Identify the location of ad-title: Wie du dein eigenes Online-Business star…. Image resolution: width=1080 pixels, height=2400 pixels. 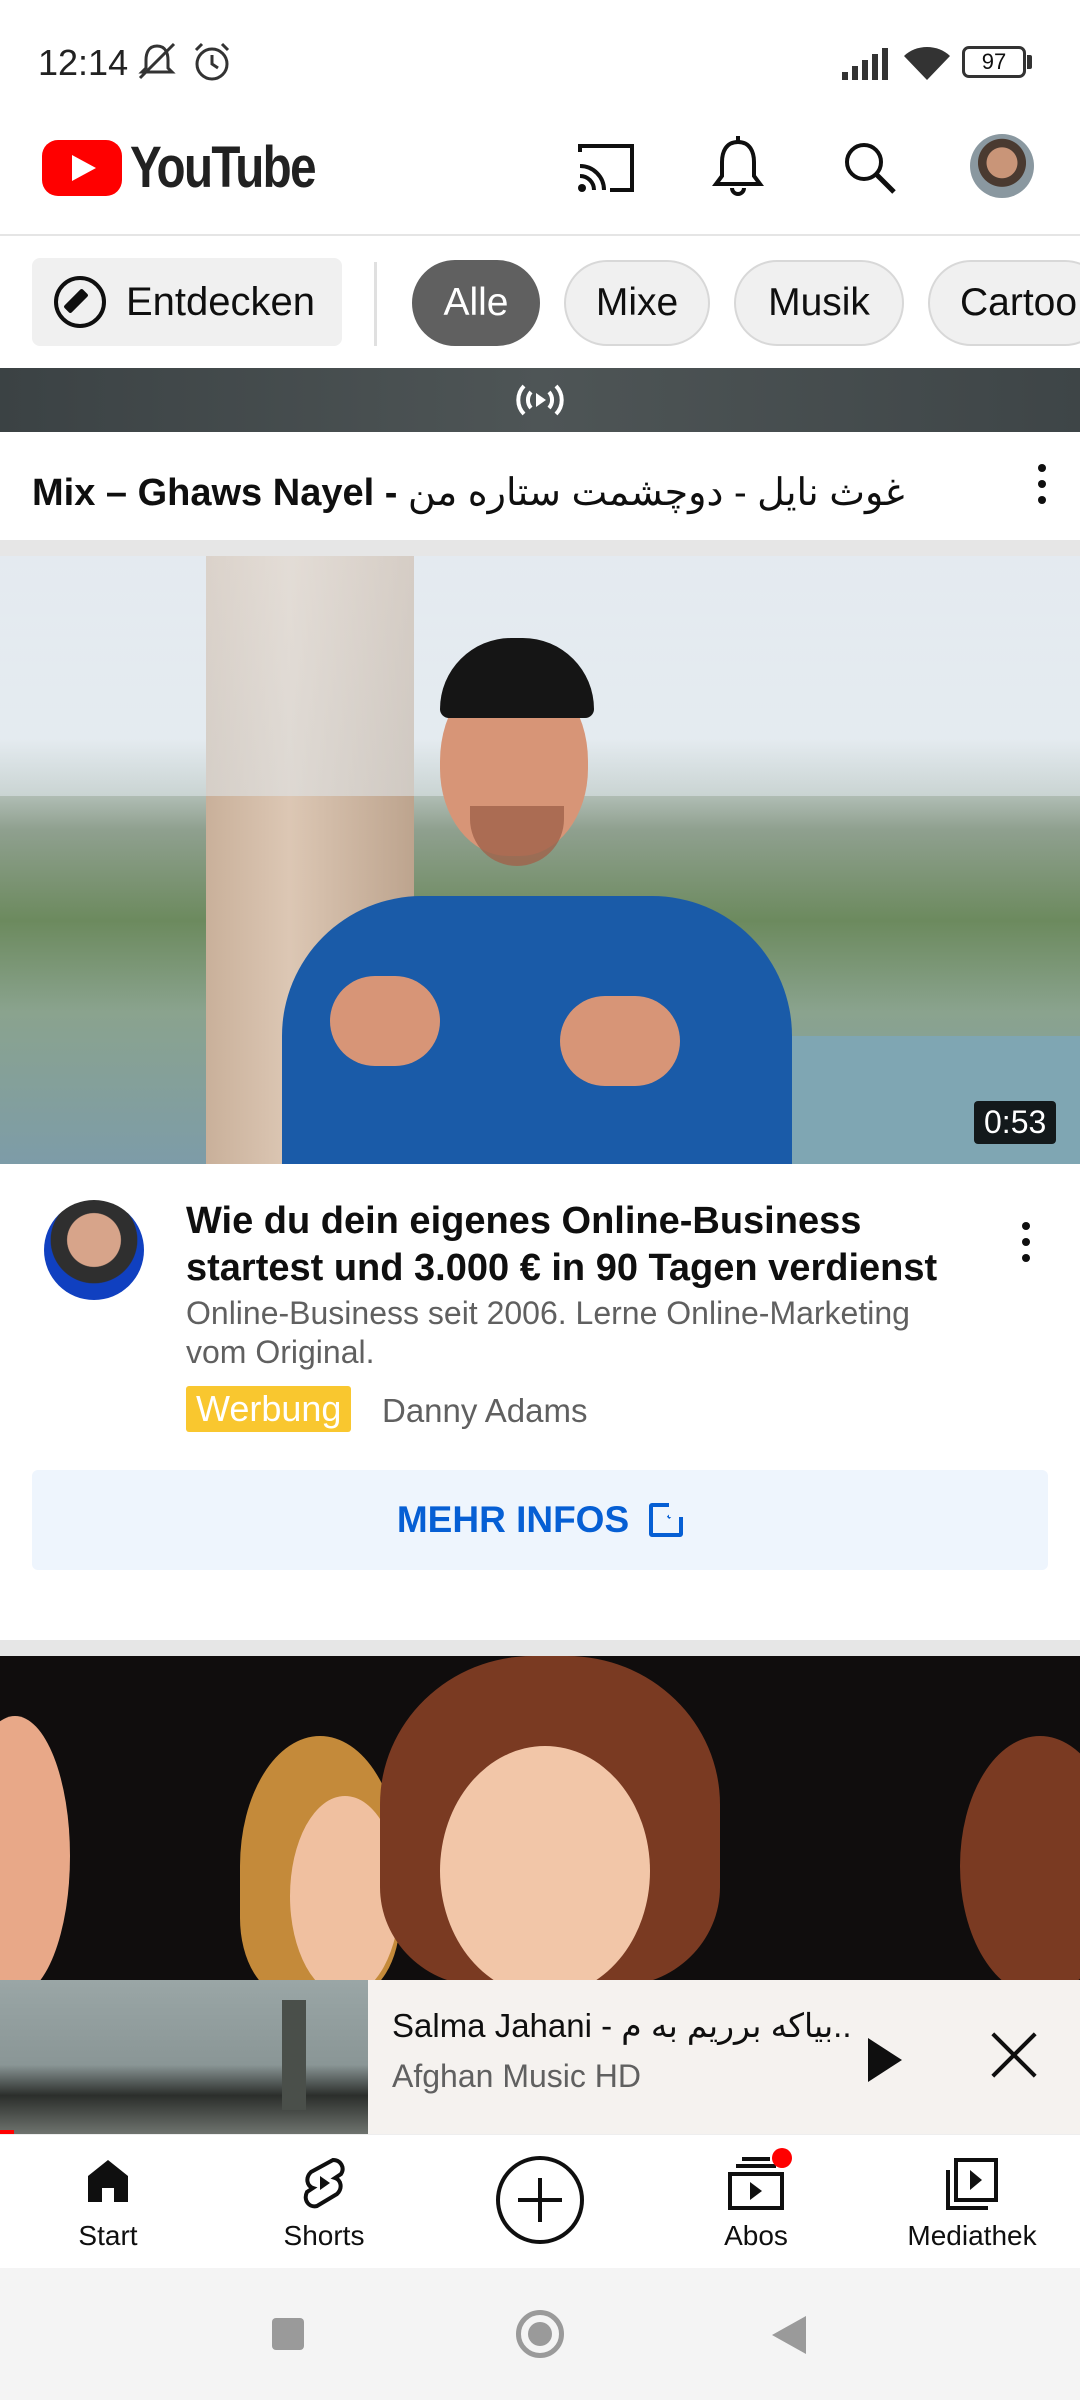
(566, 1245).